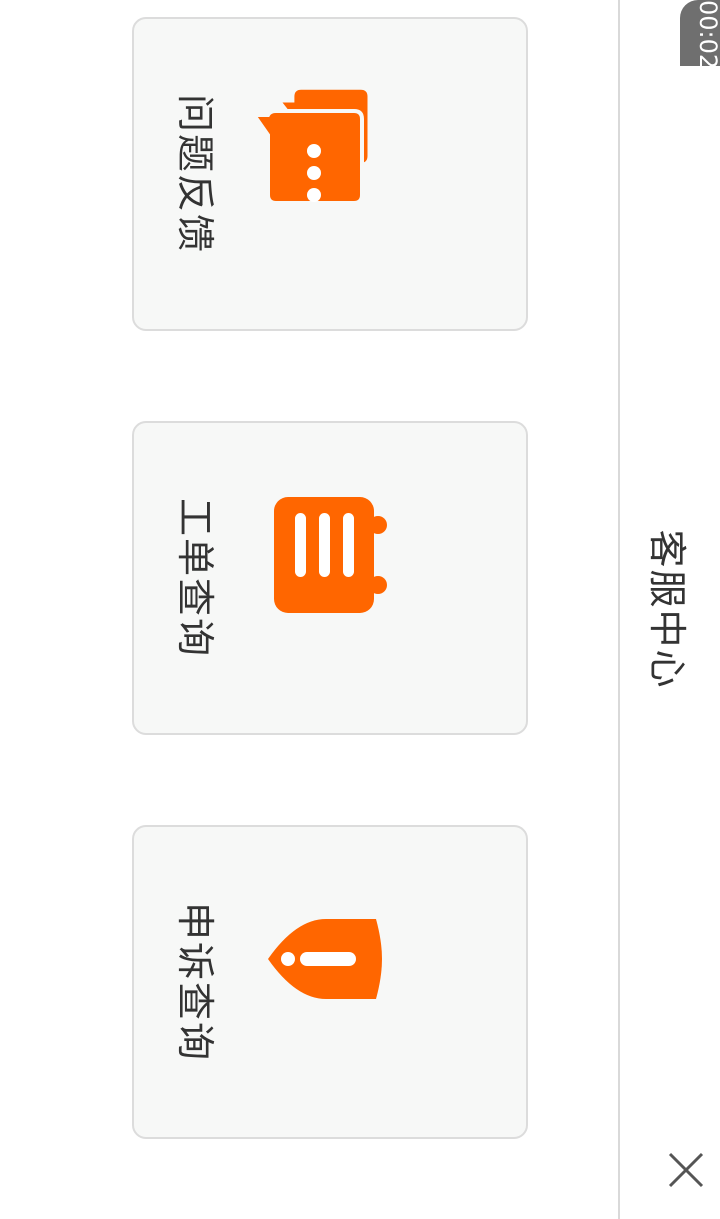 The image size is (720, 1219). I want to click on chat-bubbles-icon, so click(323, 151).